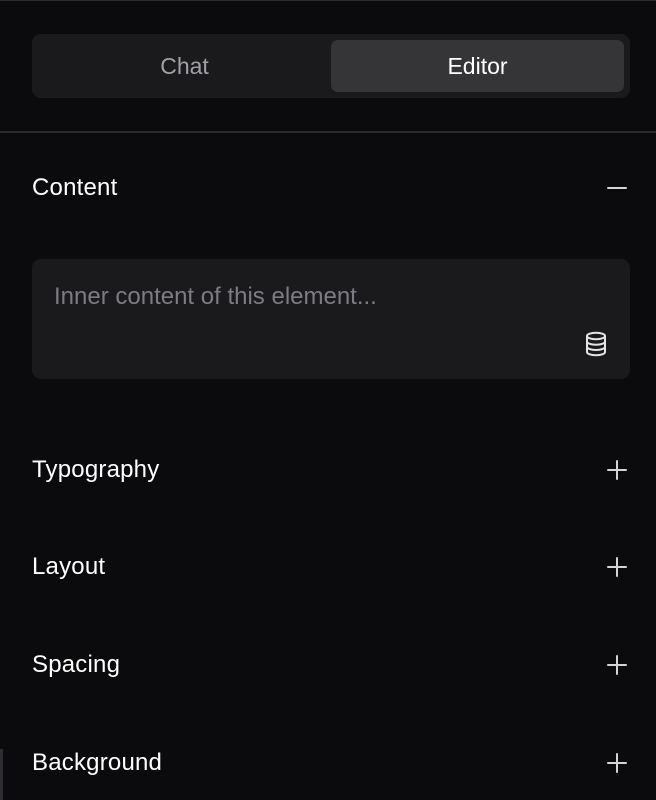 Image resolution: width=656 pixels, height=800 pixels. Describe the element at coordinates (596, 344) in the screenshot. I see `database-icon` at that location.